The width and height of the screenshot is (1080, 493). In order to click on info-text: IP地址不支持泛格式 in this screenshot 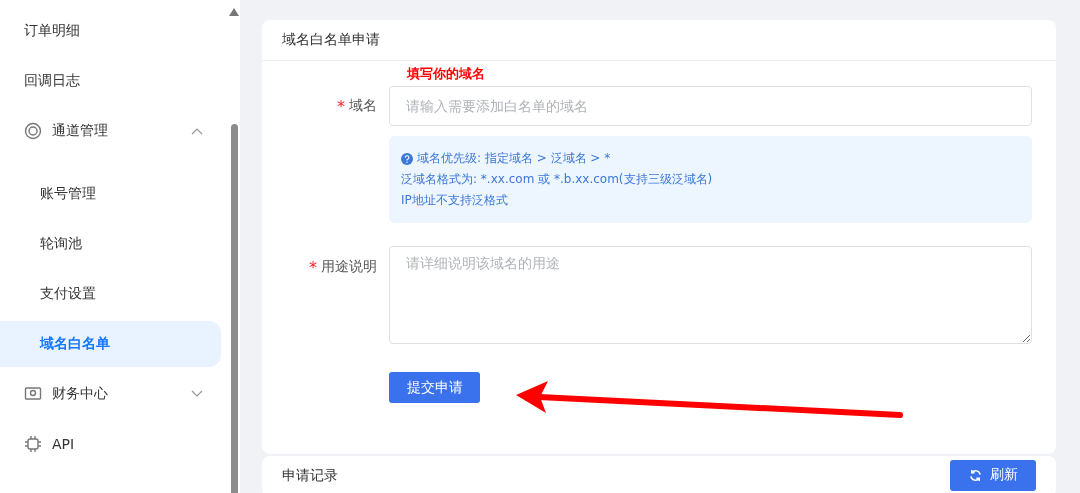, I will do `click(455, 200)`.